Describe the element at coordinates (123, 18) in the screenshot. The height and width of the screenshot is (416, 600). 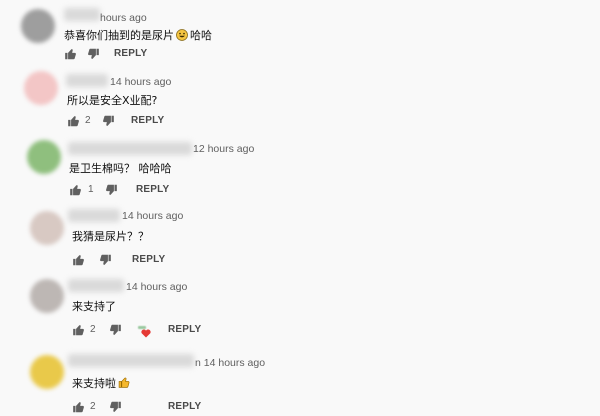
I see `comment-timestamp: hours ago` at that location.